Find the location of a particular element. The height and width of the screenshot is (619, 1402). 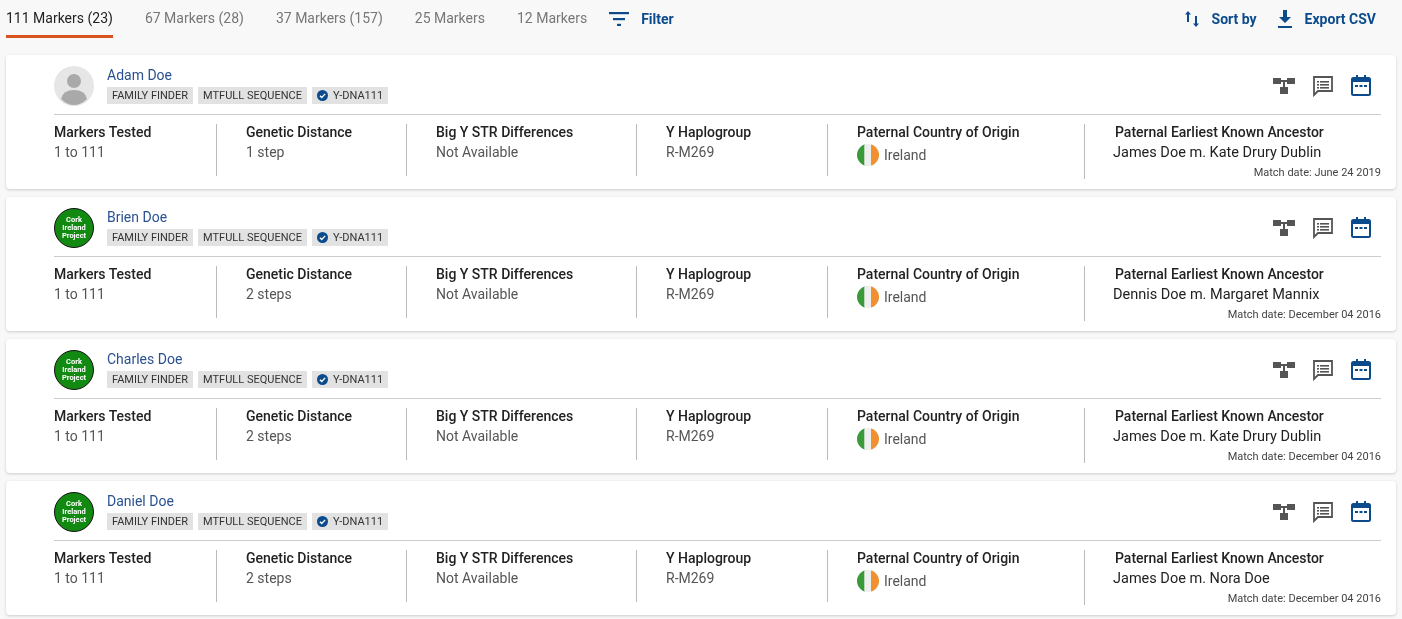

field-value: Dennis Doe m. Margaret Mannix is located at coordinates (1217, 294).